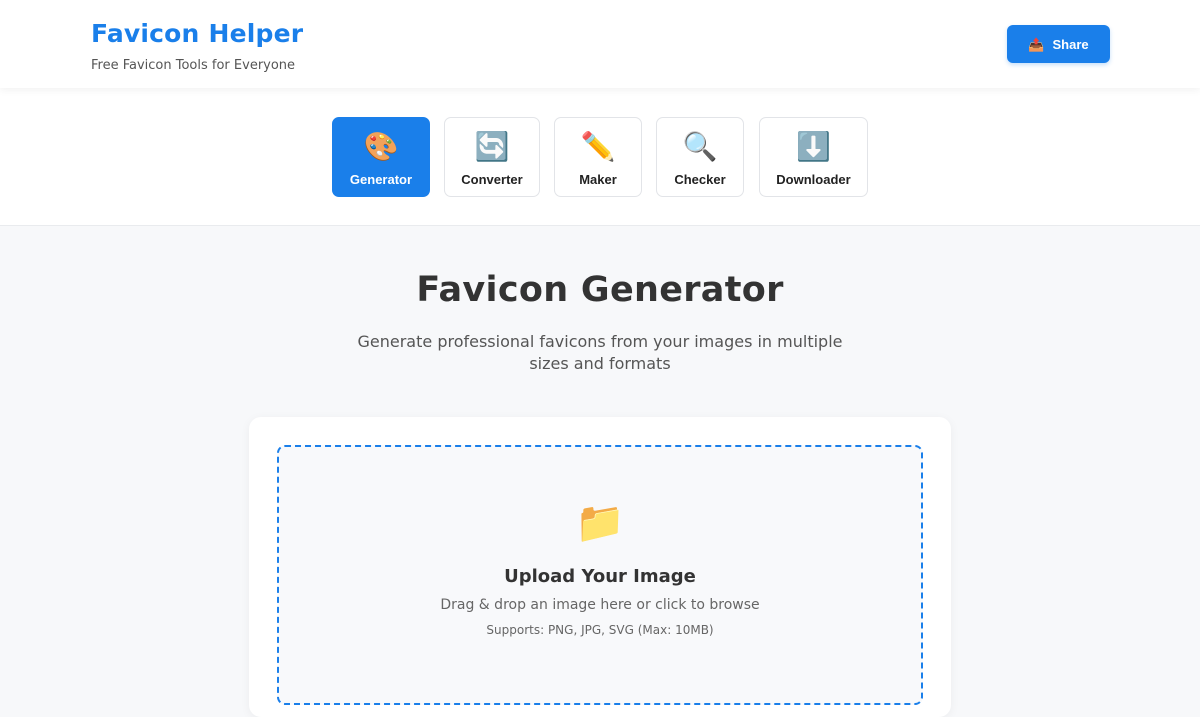 This screenshot has height=717, width=1200. Describe the element at coordinates (197, 33) in the screenshot. I see `site-title: Favicon Helper` at that location.